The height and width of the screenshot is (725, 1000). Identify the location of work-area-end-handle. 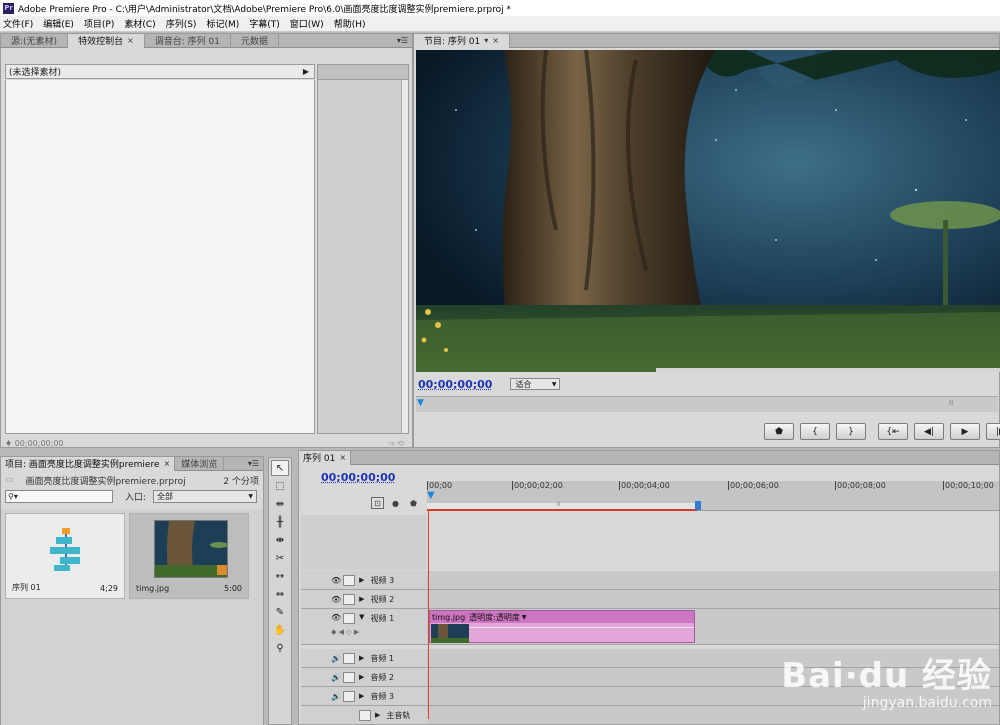
(698, 505).